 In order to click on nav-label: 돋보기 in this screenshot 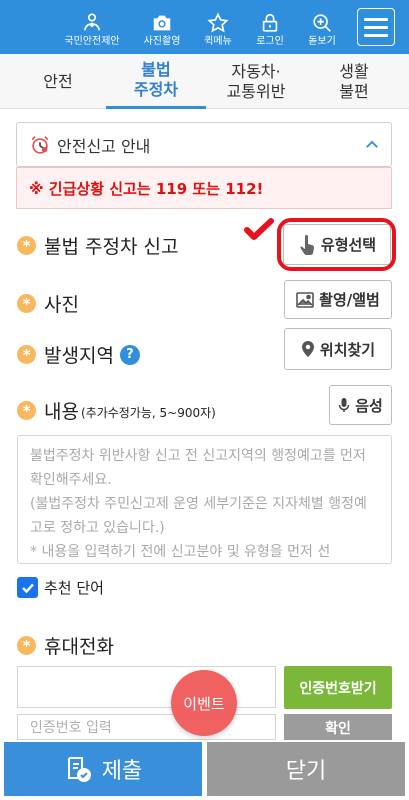, I will do `click(322, 41)`.